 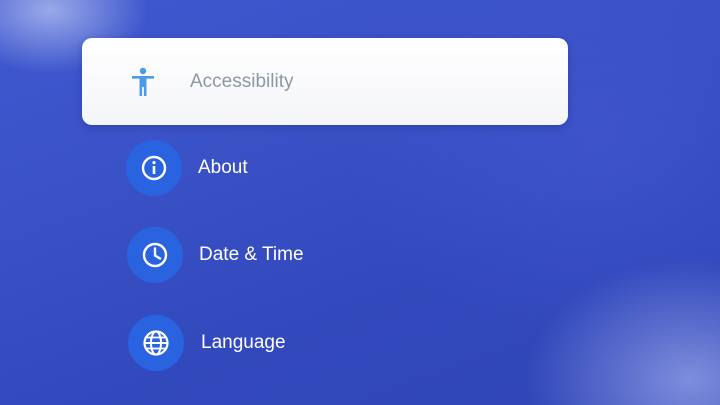 What do you see at coordinates (223, 167) in the screenshot?
I see `menu-item-label: About` at bounding box center [223, 167].